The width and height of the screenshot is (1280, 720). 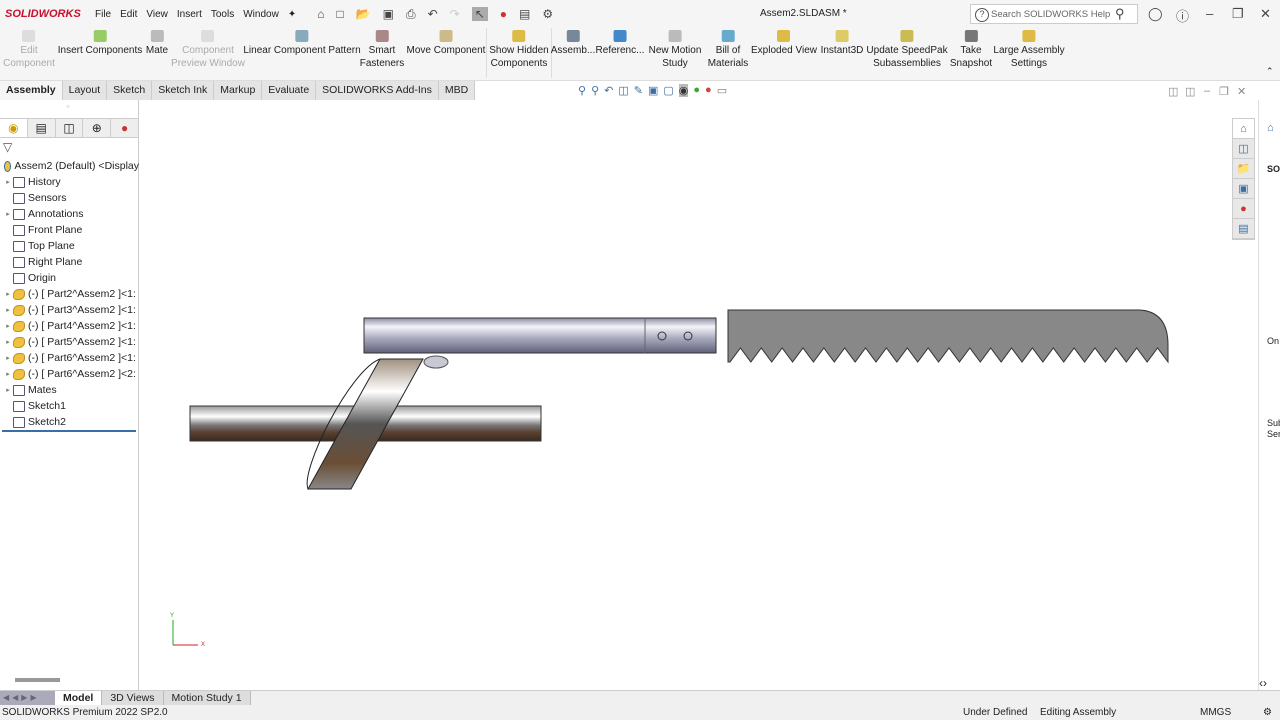 What do you see at coordinates (1120, 14) in the screenshot?
I see `search-icon: ⚲` at bounding box center [1120, 14].